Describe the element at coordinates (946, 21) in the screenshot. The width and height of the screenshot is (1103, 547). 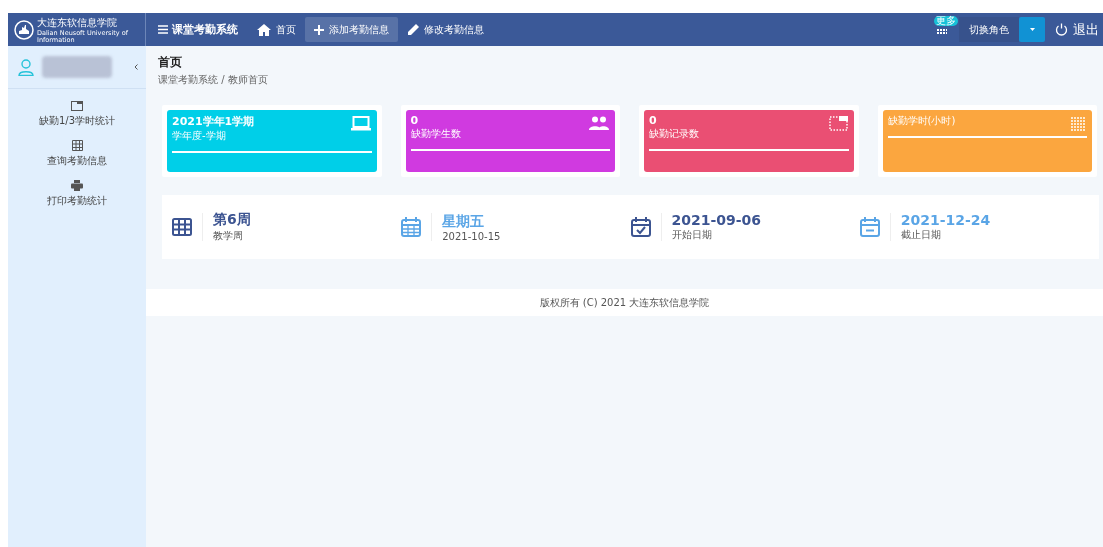
I see `more-badge: 更多` at that location.